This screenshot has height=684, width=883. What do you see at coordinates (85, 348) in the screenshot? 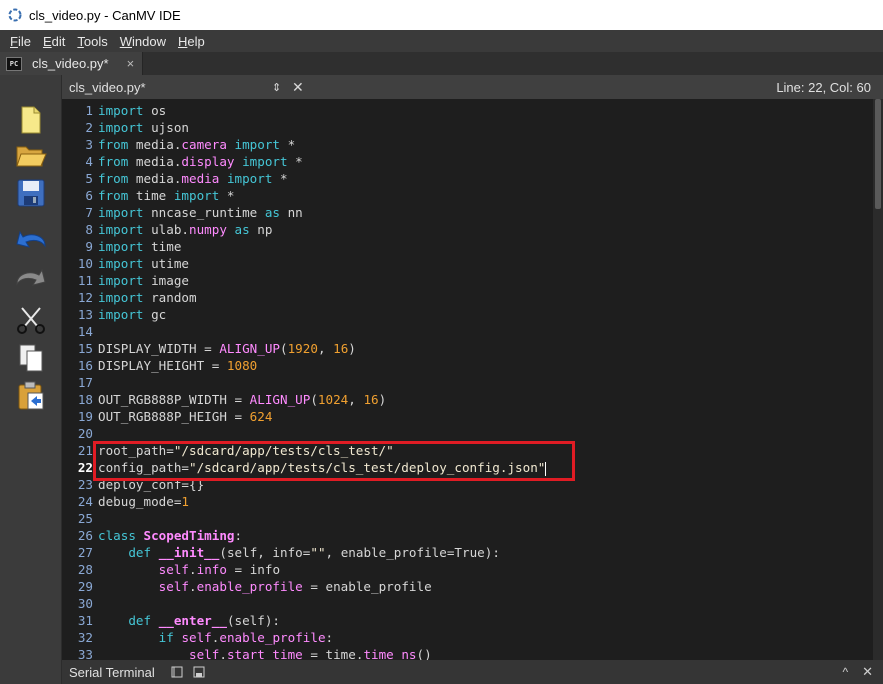
I see `line-number: 15` at bounding box center [85, 348].